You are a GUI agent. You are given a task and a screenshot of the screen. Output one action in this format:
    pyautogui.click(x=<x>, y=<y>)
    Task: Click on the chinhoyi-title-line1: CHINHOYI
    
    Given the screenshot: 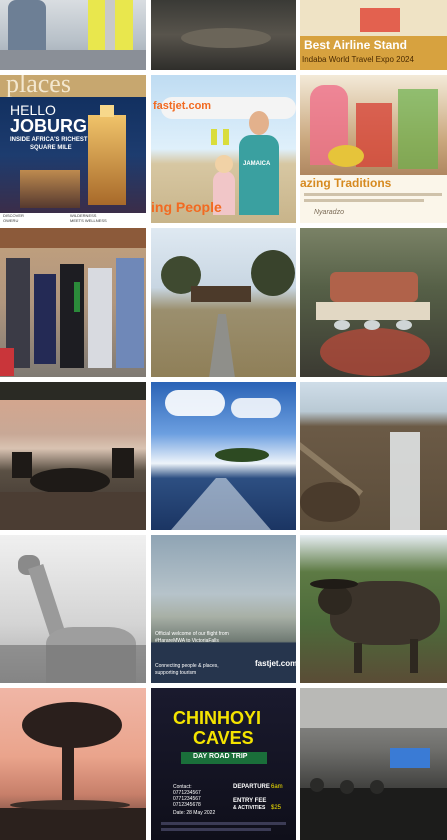 What is the action you would take?
    pyautogui.click(x=217, y=718)
    